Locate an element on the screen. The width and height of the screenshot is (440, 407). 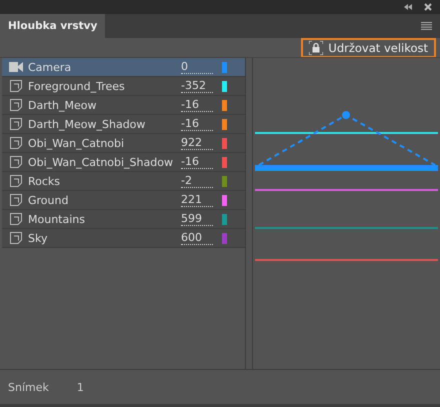
lock-icon is located at coordinates (316, 47).